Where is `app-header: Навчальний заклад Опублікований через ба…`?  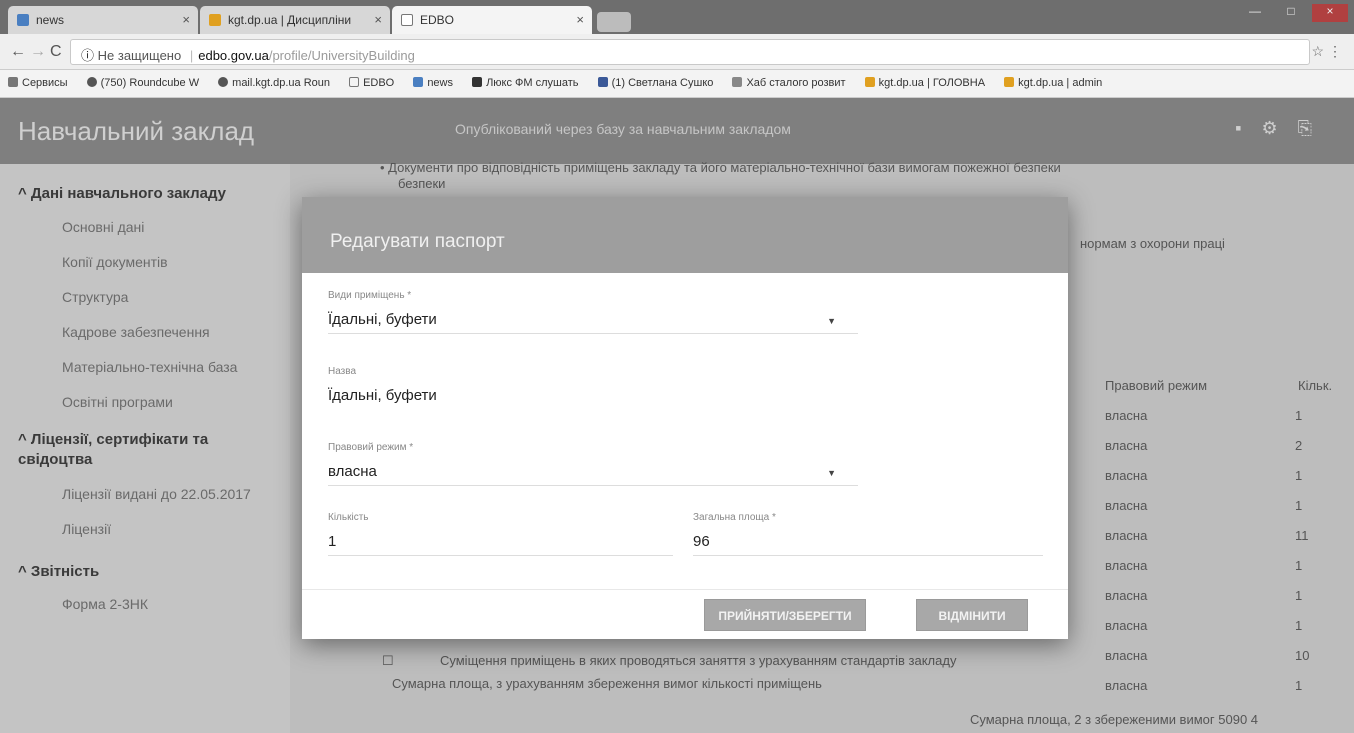
app-header: Навчальний заклад Опублікований через ба… is located at coordinates (677, 131).